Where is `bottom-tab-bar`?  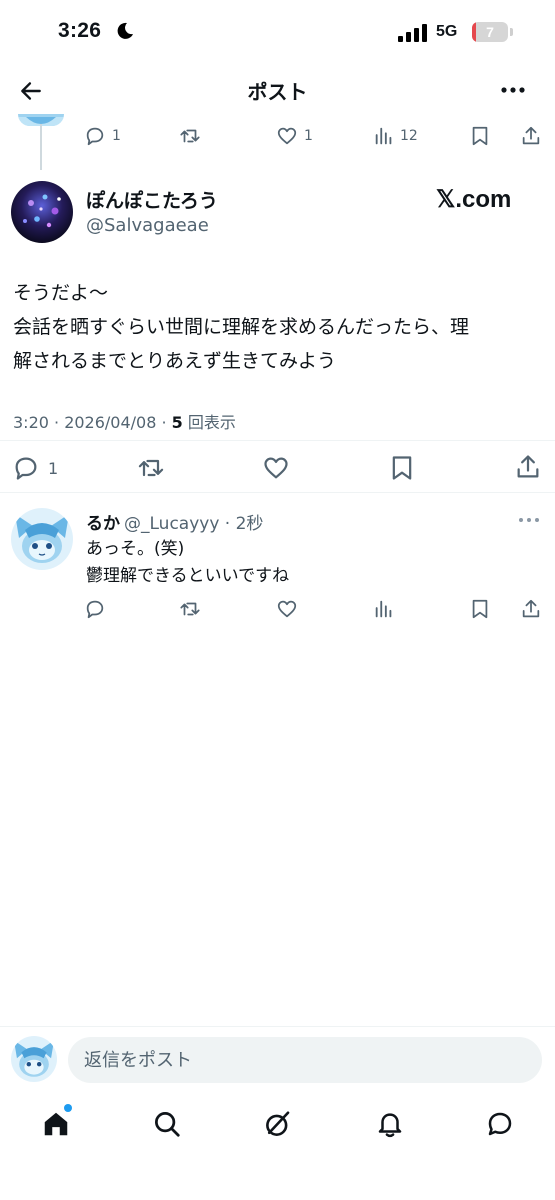 bottom-tab-bar is located at coordinates (277, 1125).